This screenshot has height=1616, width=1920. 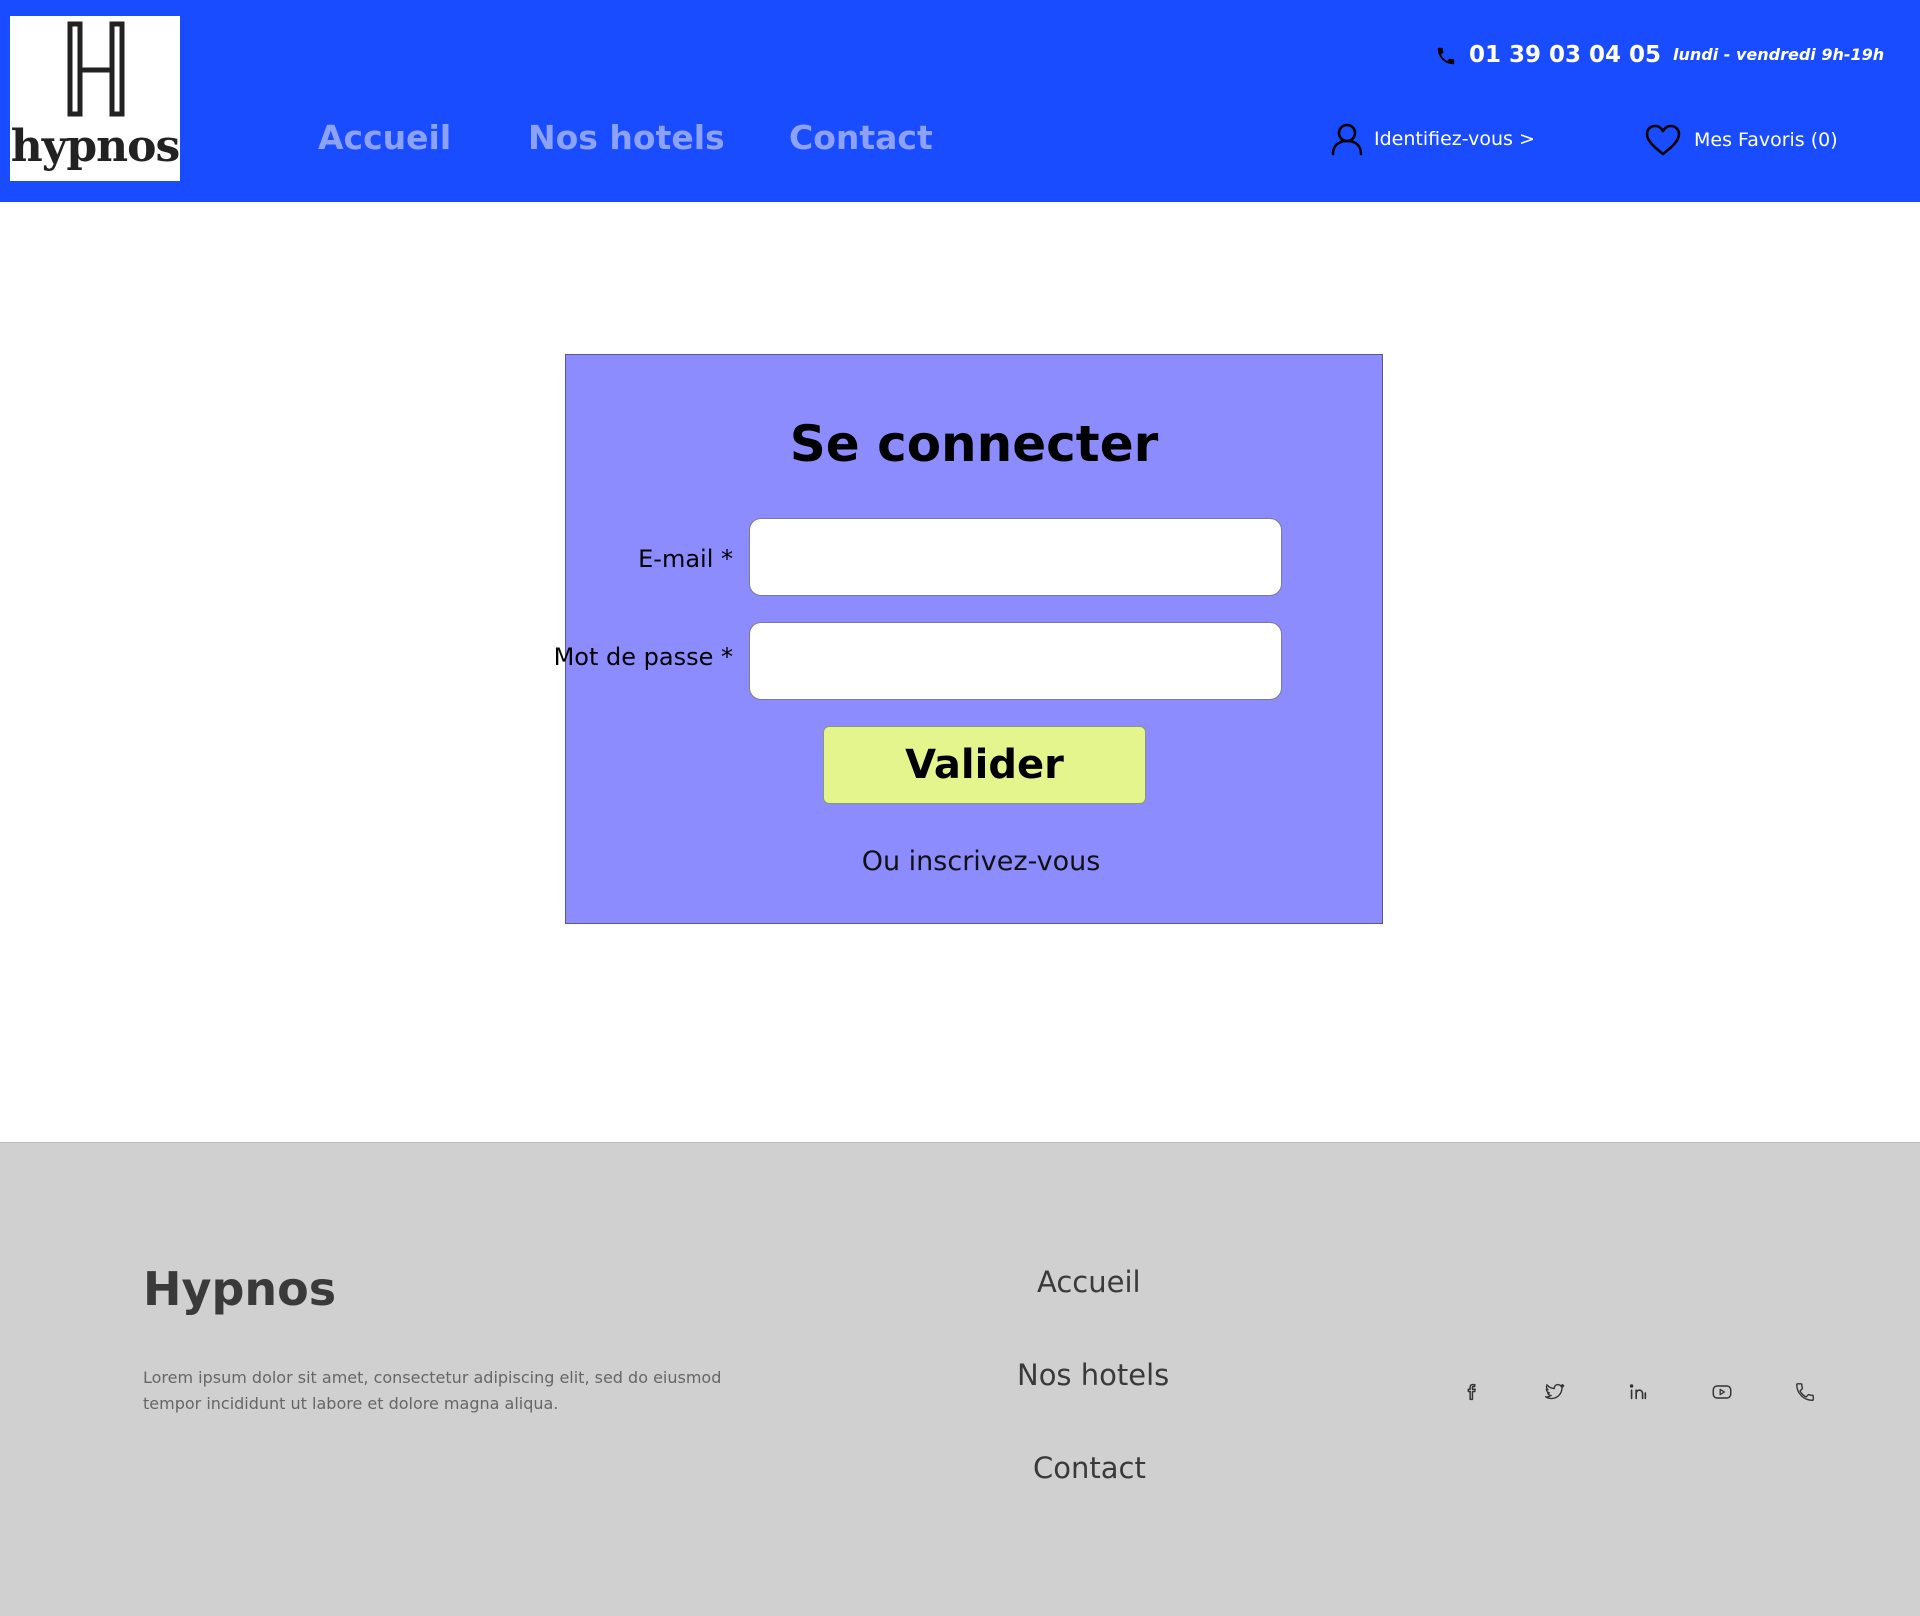 I want to click on login-link: Identifiez-vous >, so click(x=1432, y=139).